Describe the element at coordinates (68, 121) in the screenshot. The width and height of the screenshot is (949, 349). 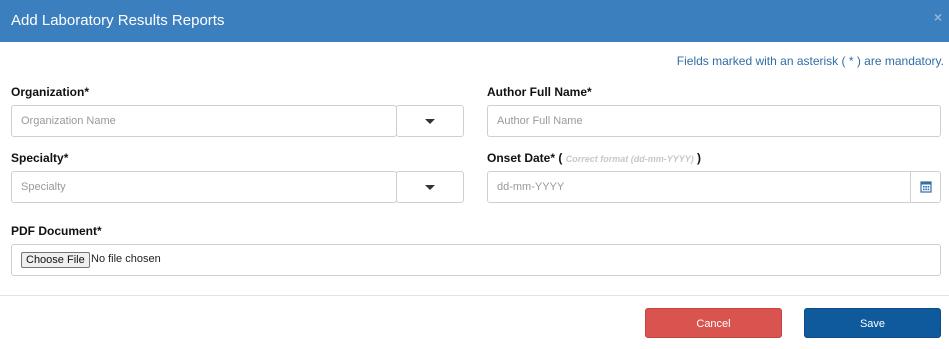
I see `organization-placeholder: Organization Name` at that location.